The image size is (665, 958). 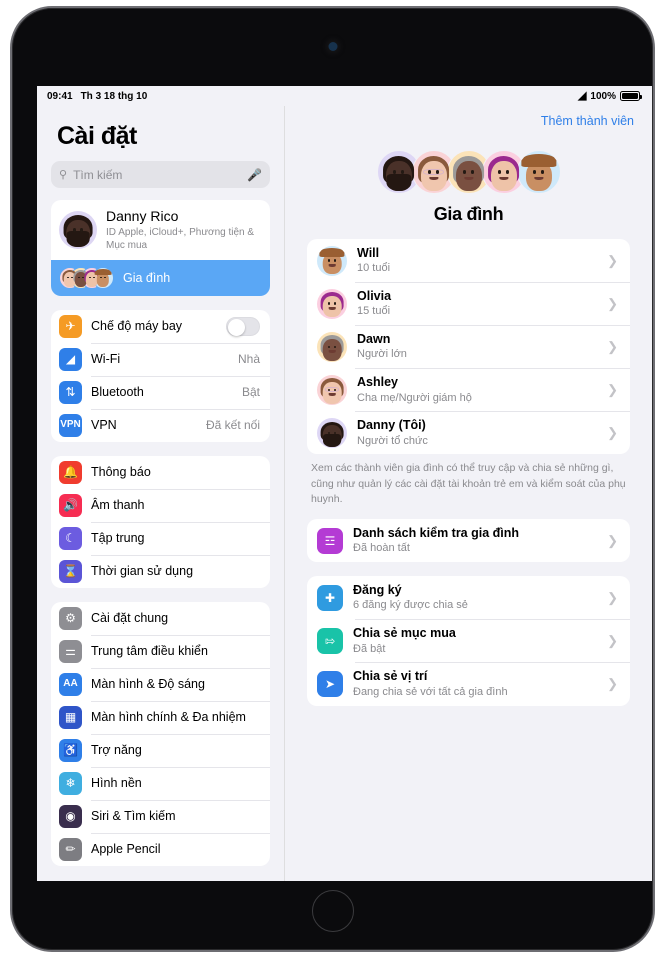 What do you see at coordinates (382, 354) in the screenshot?
I see `member-role: Người lớn` at bounding box center [382, 354].